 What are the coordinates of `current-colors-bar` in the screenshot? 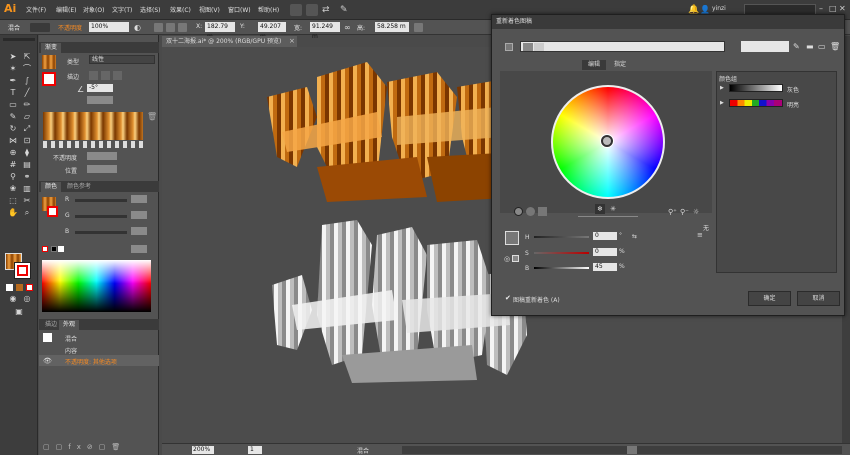 It's located at (622, 46).